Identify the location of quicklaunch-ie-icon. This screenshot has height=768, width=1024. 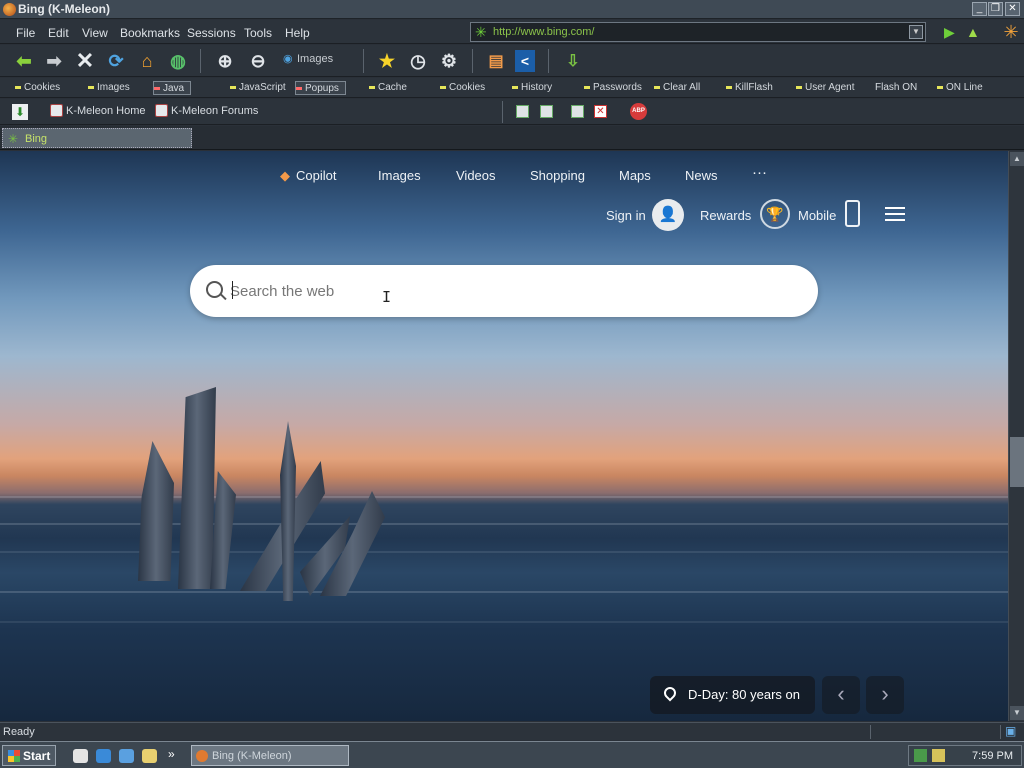
(103, 756).